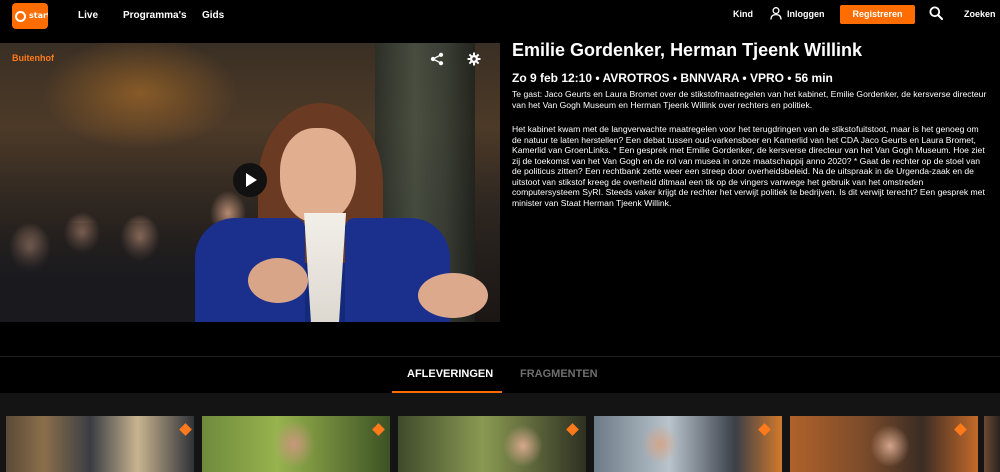 The width and height of the screenshot is (1000, 472). Describe the element at coordinates (155, 15) in the screenshot. I see `nav-item-programmas: Programma's` at that location.